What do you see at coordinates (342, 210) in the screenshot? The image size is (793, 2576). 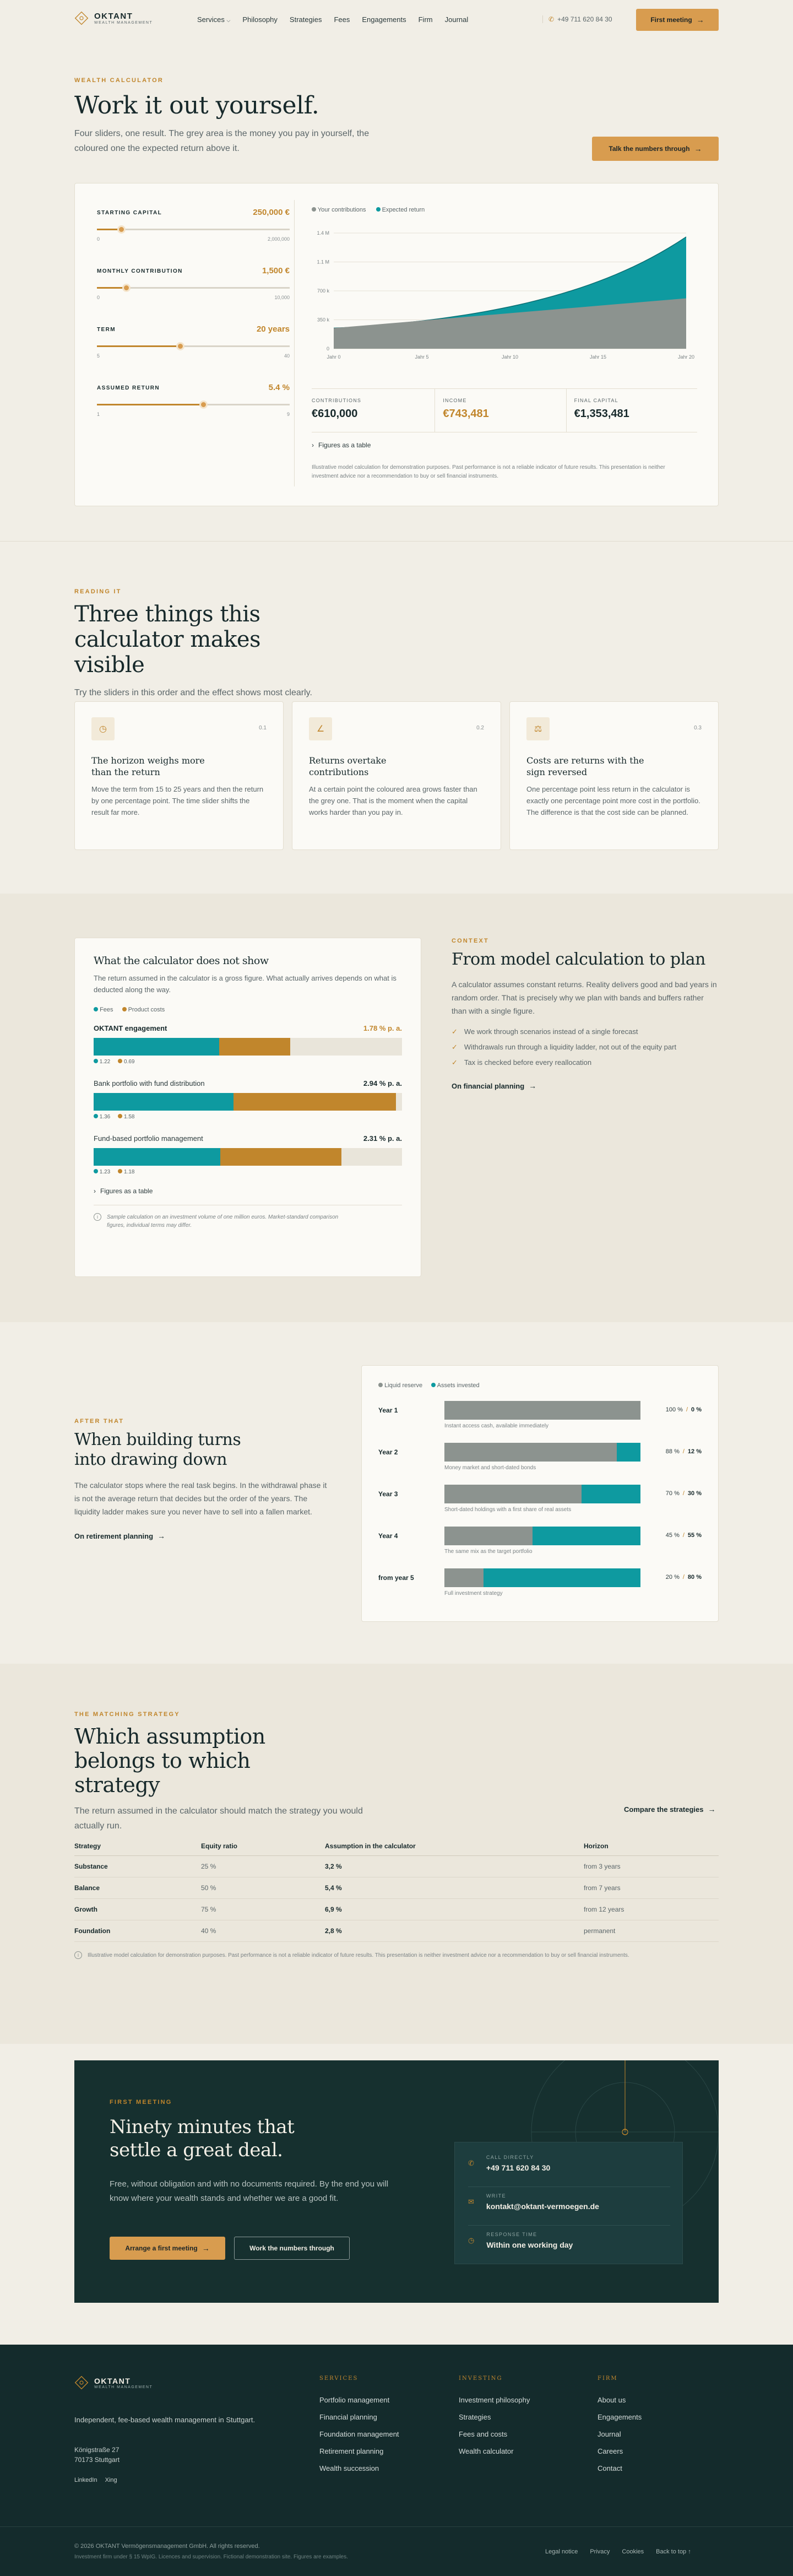 I see `legend-label: Your contributions` at bounding box center [342, 210].